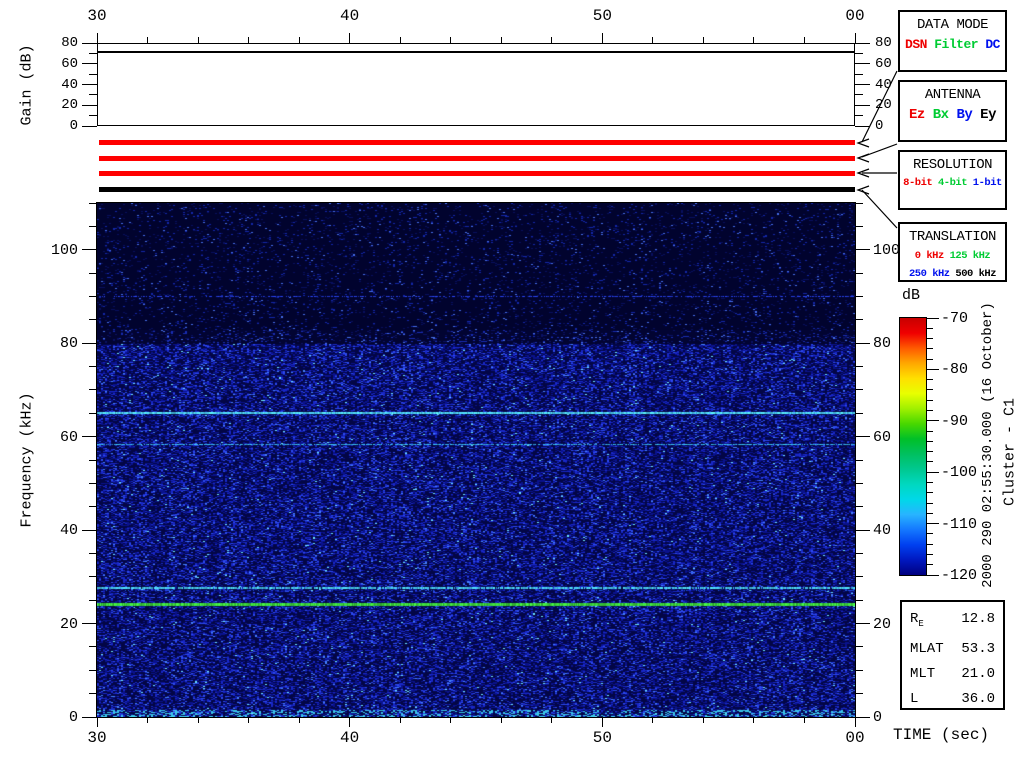 The height and width of the screenshot is (768, 1024). I want to click on gain-axis-label: Gain (dB), so click(27, 85).